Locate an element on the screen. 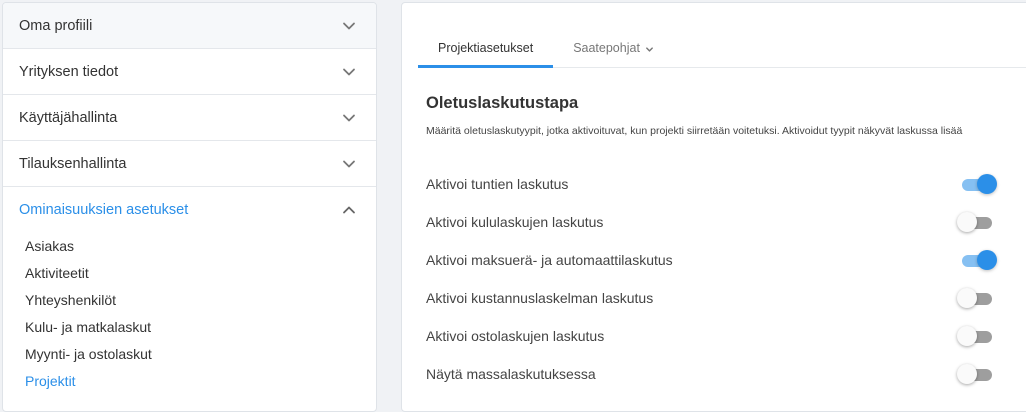  toggle-tuntien-laskutus is located at coordinates (977, 184).